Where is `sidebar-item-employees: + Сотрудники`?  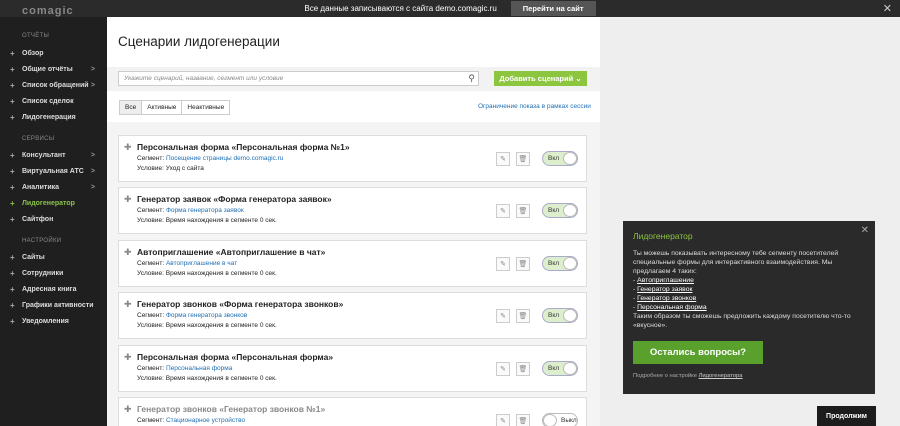
sidebar-item-employees: + Сотрудники is located at coordinates (57, 273).